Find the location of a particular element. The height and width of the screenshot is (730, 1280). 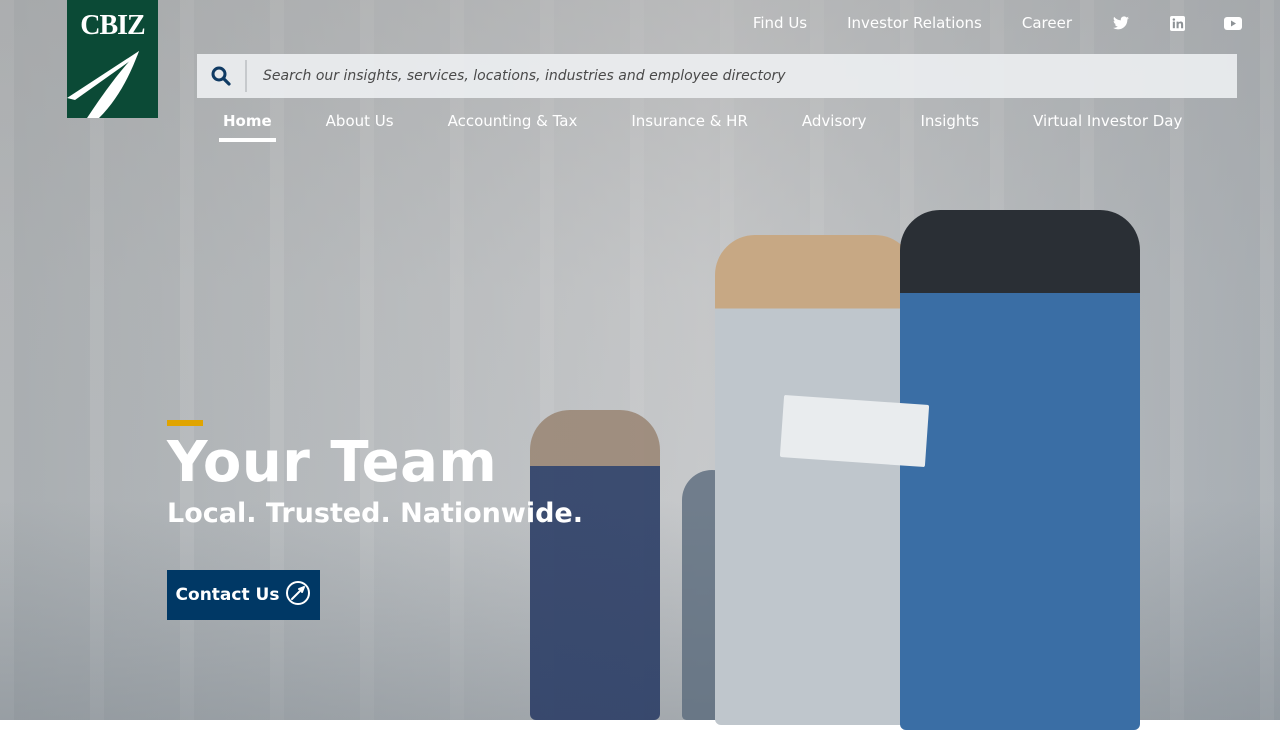

hero-copy: Your Team Local. Trusted. Nationwide. is located at coordinates (375, 474).